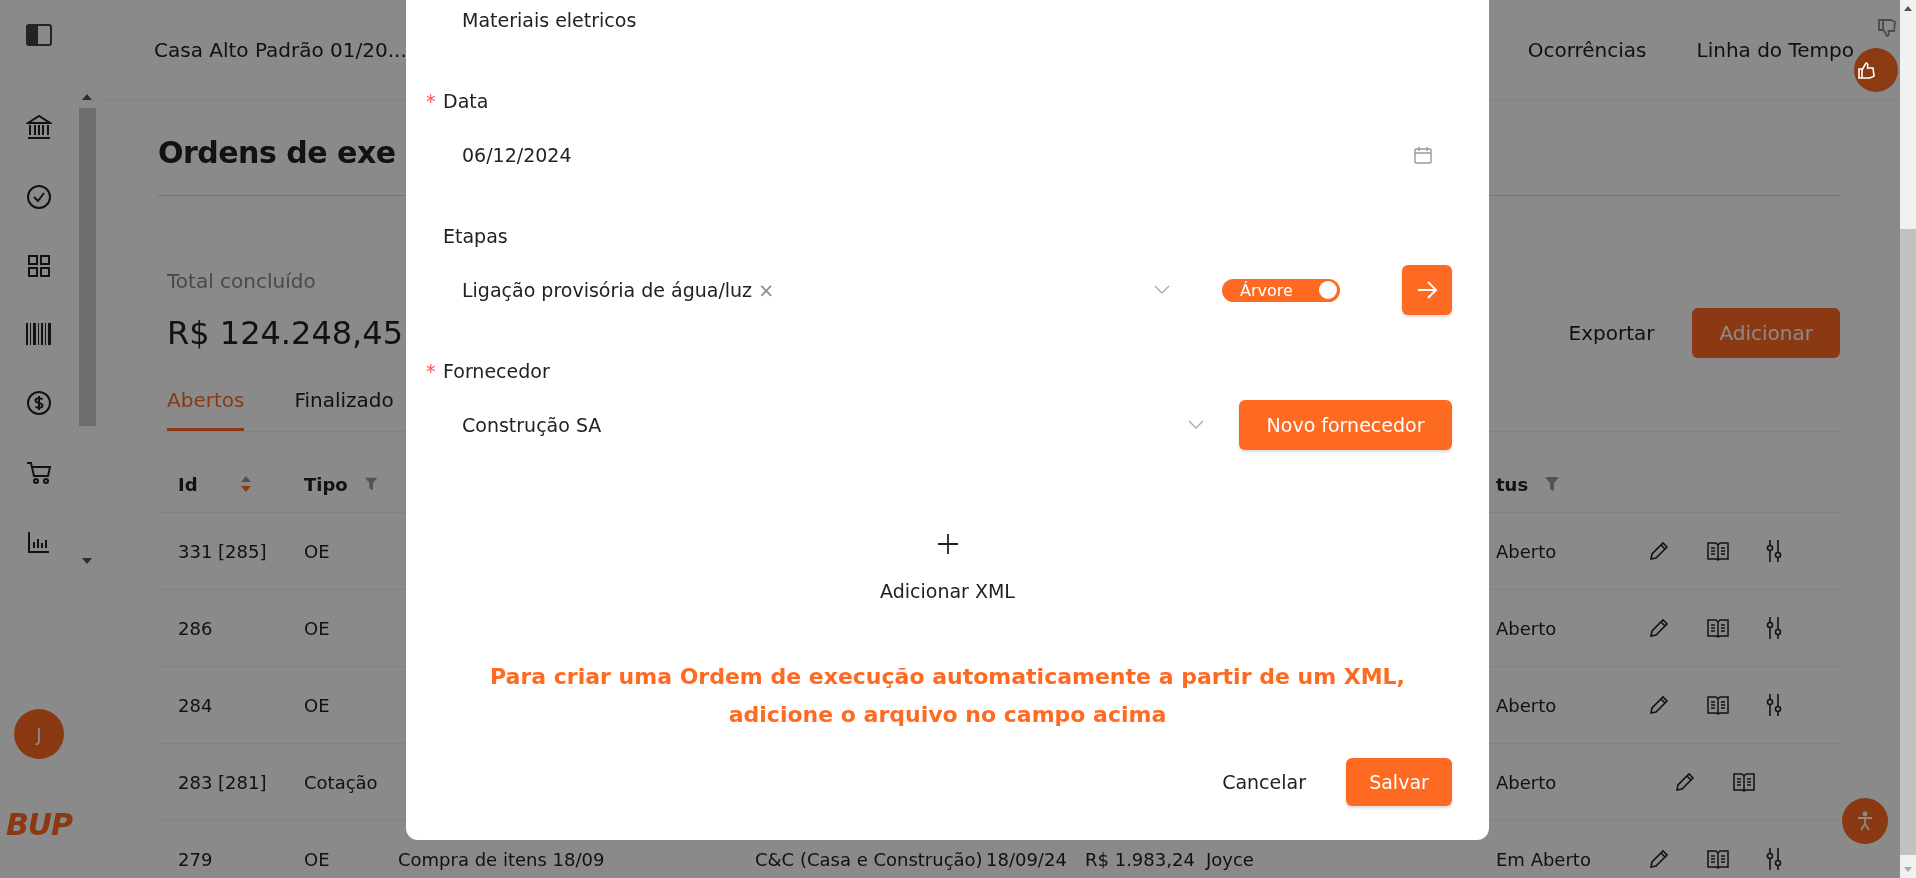 The width and height of the screenshot is (1916, 878). What do you see at coordinates (1281, 290) in the screenshot?
I see `tree-toggle: Árvore` at bounding box center [1281, 290].